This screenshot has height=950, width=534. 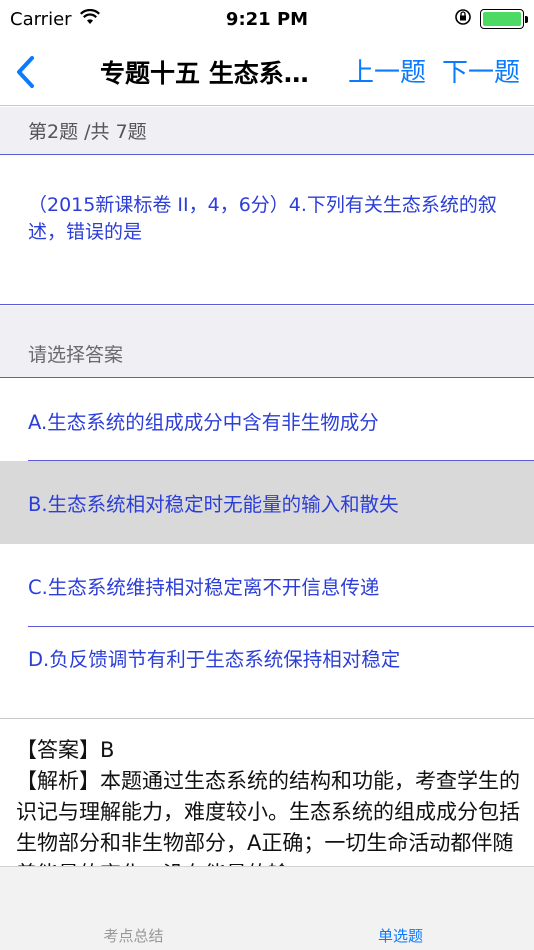 I want to click on navigation-bar: 专题十五 生态系统和环境保护 上一题 下一题, so click(x=267, y=72).